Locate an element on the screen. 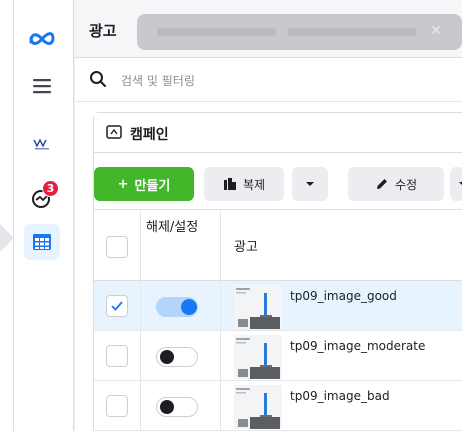 The image size is (462, 431). duplicate-icon is located at coordinates (229, 184).